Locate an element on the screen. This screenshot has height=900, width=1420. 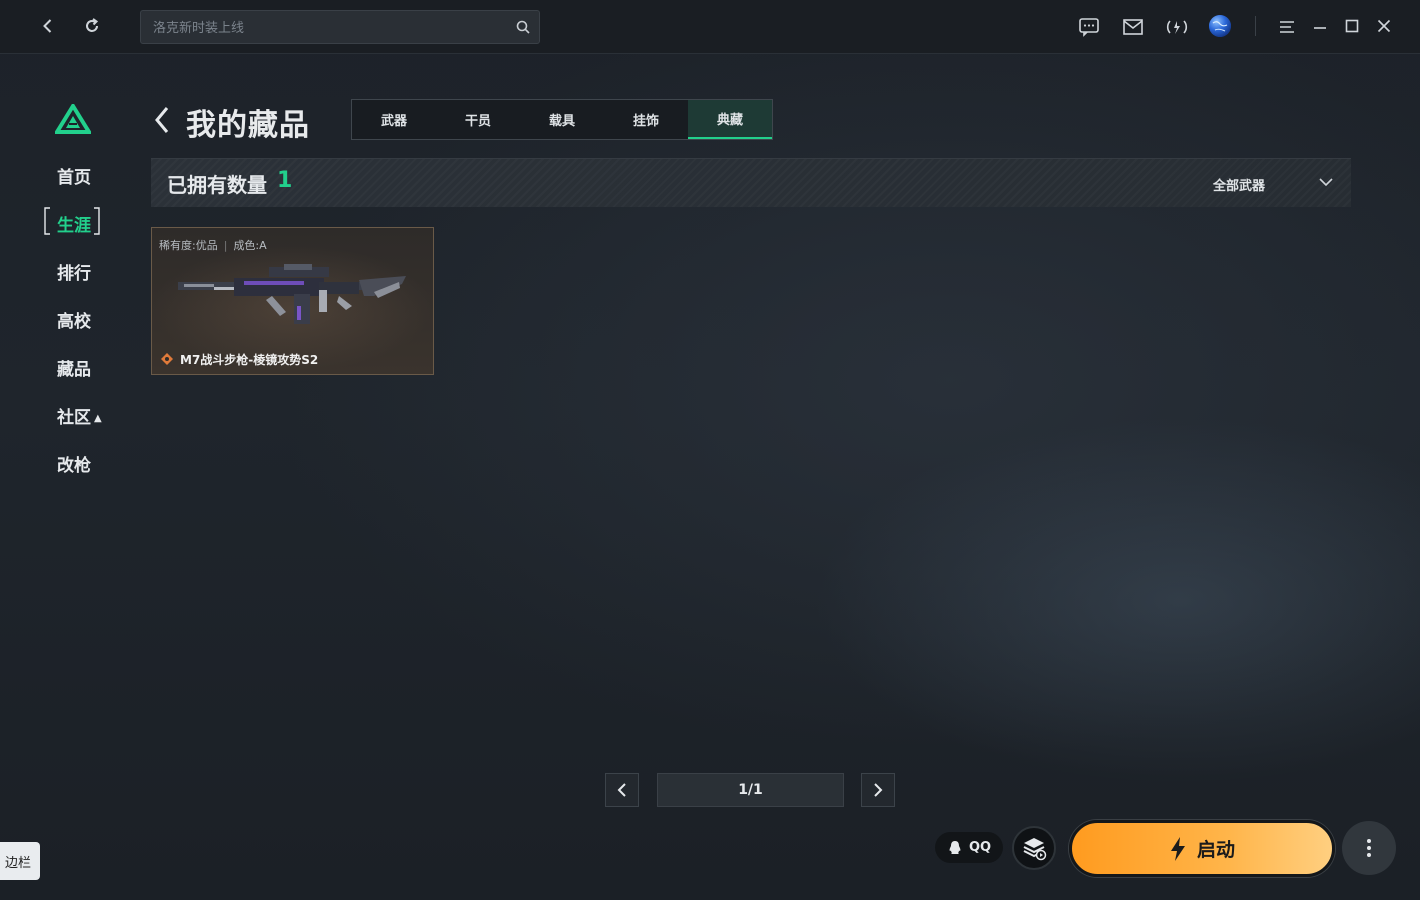
chevron-up-icon: ▲ is located at coordinates (98, 418).